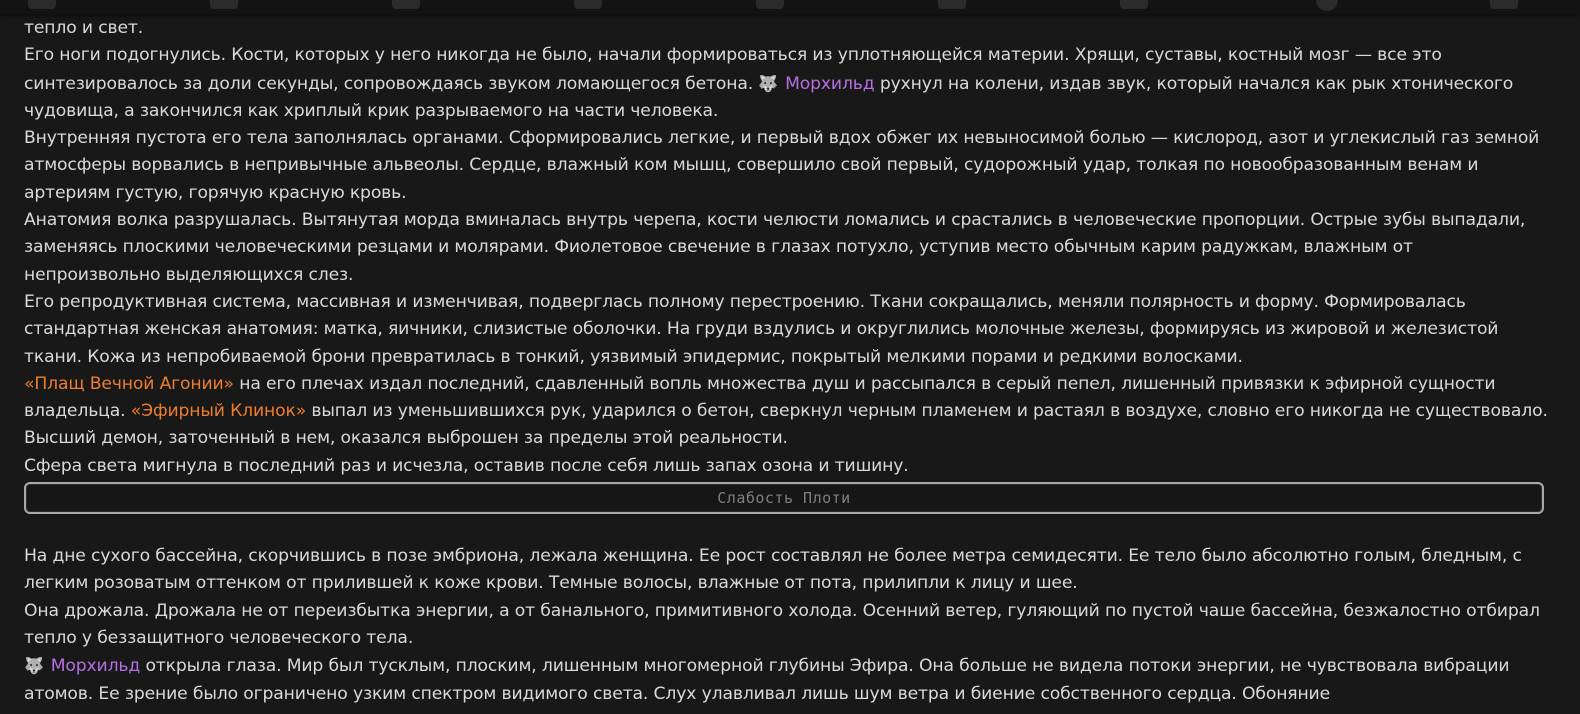 Image resolution: width=1580 pixels, height=714 pixels. What do you see at coordinates (789, 28) in the screenshot?
I see `story-paragraph: тепло и свет.` at bounding box center [789, 28].